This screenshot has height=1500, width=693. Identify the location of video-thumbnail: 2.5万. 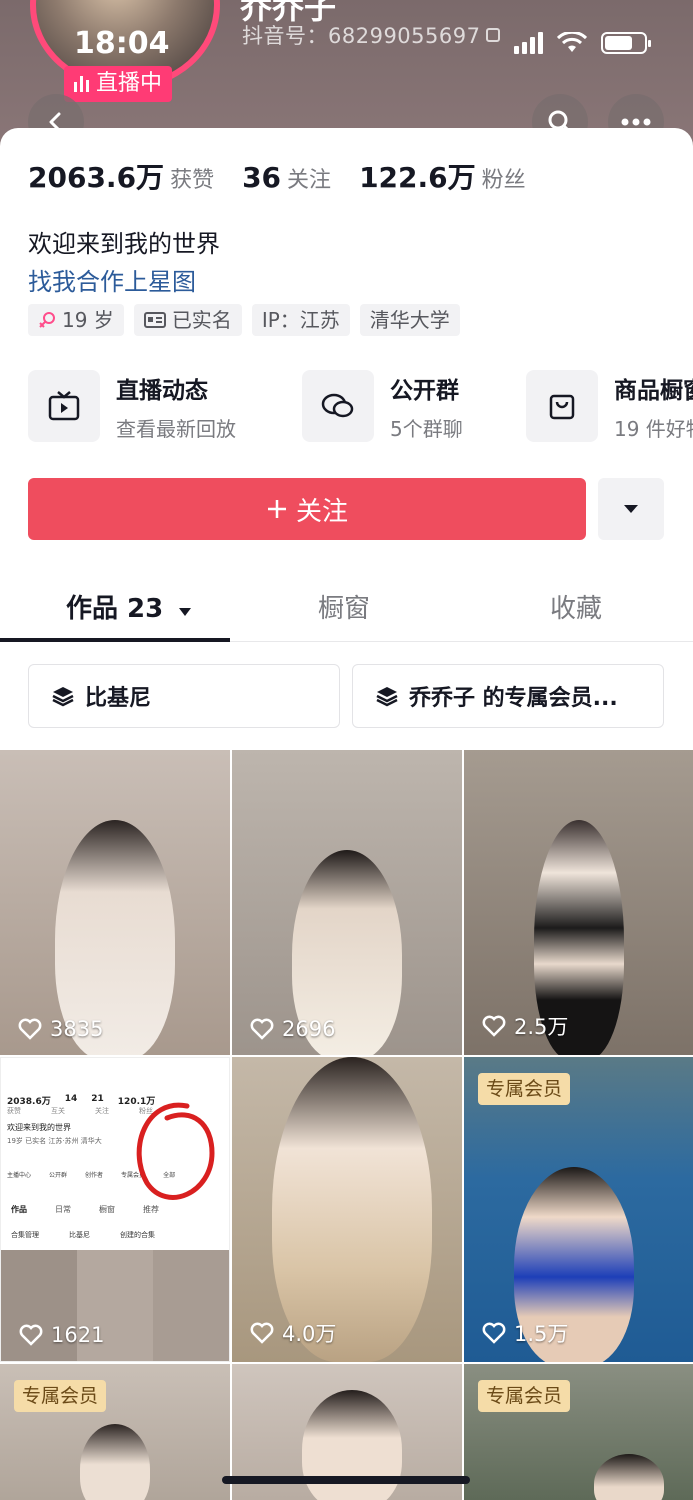
(578, 902).